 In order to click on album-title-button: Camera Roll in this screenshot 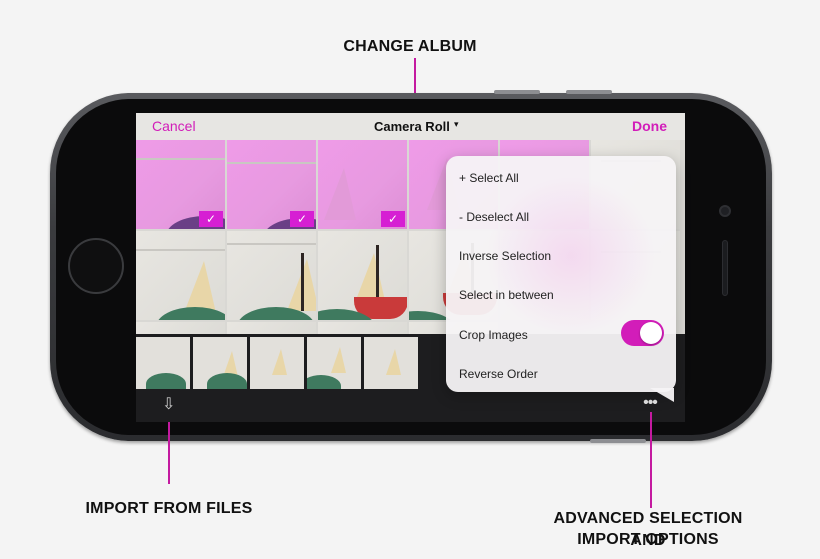, I will do `click(412, 126)`.